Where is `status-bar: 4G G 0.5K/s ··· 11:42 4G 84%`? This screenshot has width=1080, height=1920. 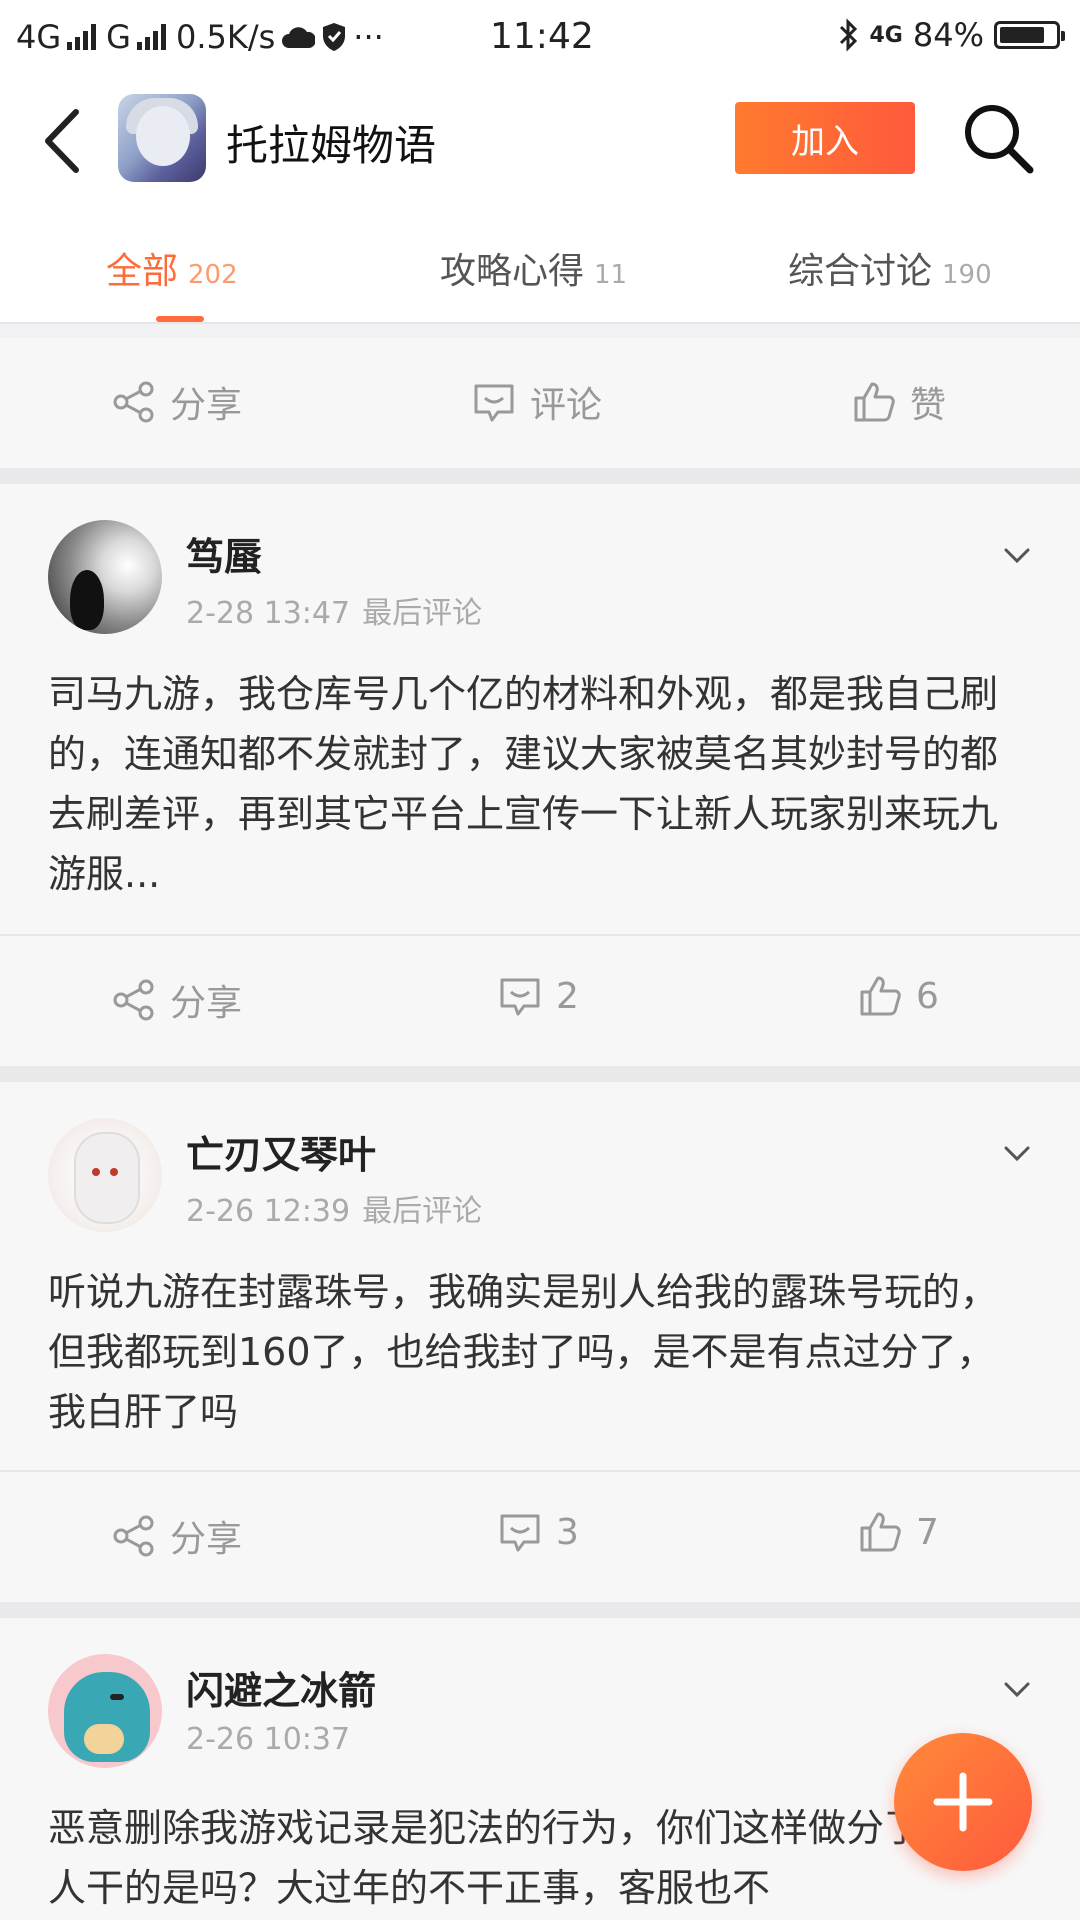
status-bar: 4G G 0.5K/s ··· 11:42 4G 84% is located at coordinates (540, 38).